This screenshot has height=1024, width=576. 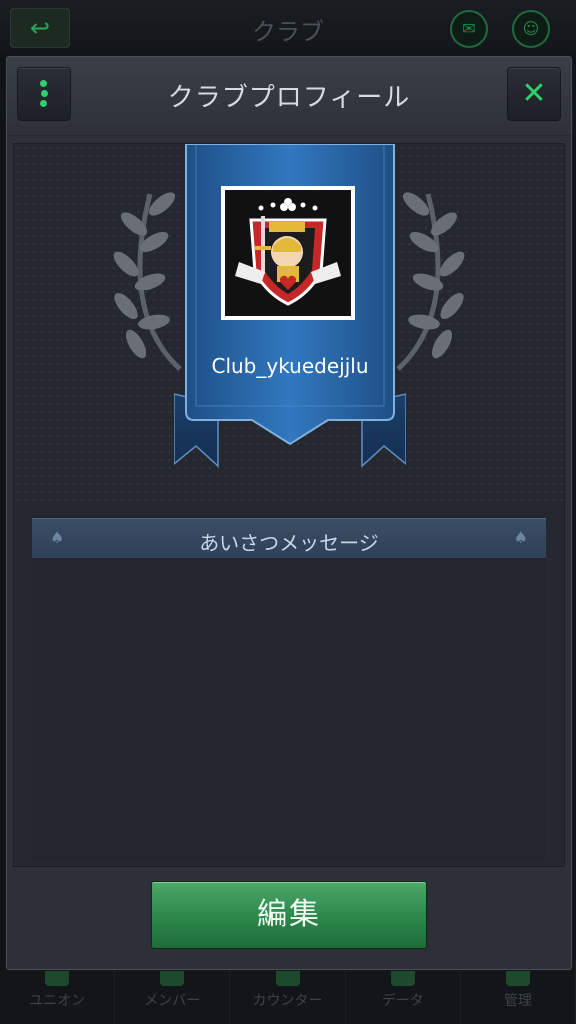 What do you see at coordinates (469, 29) in the screenshot?
I see `mail-icon: ✉` at bounding box center [469, 29].